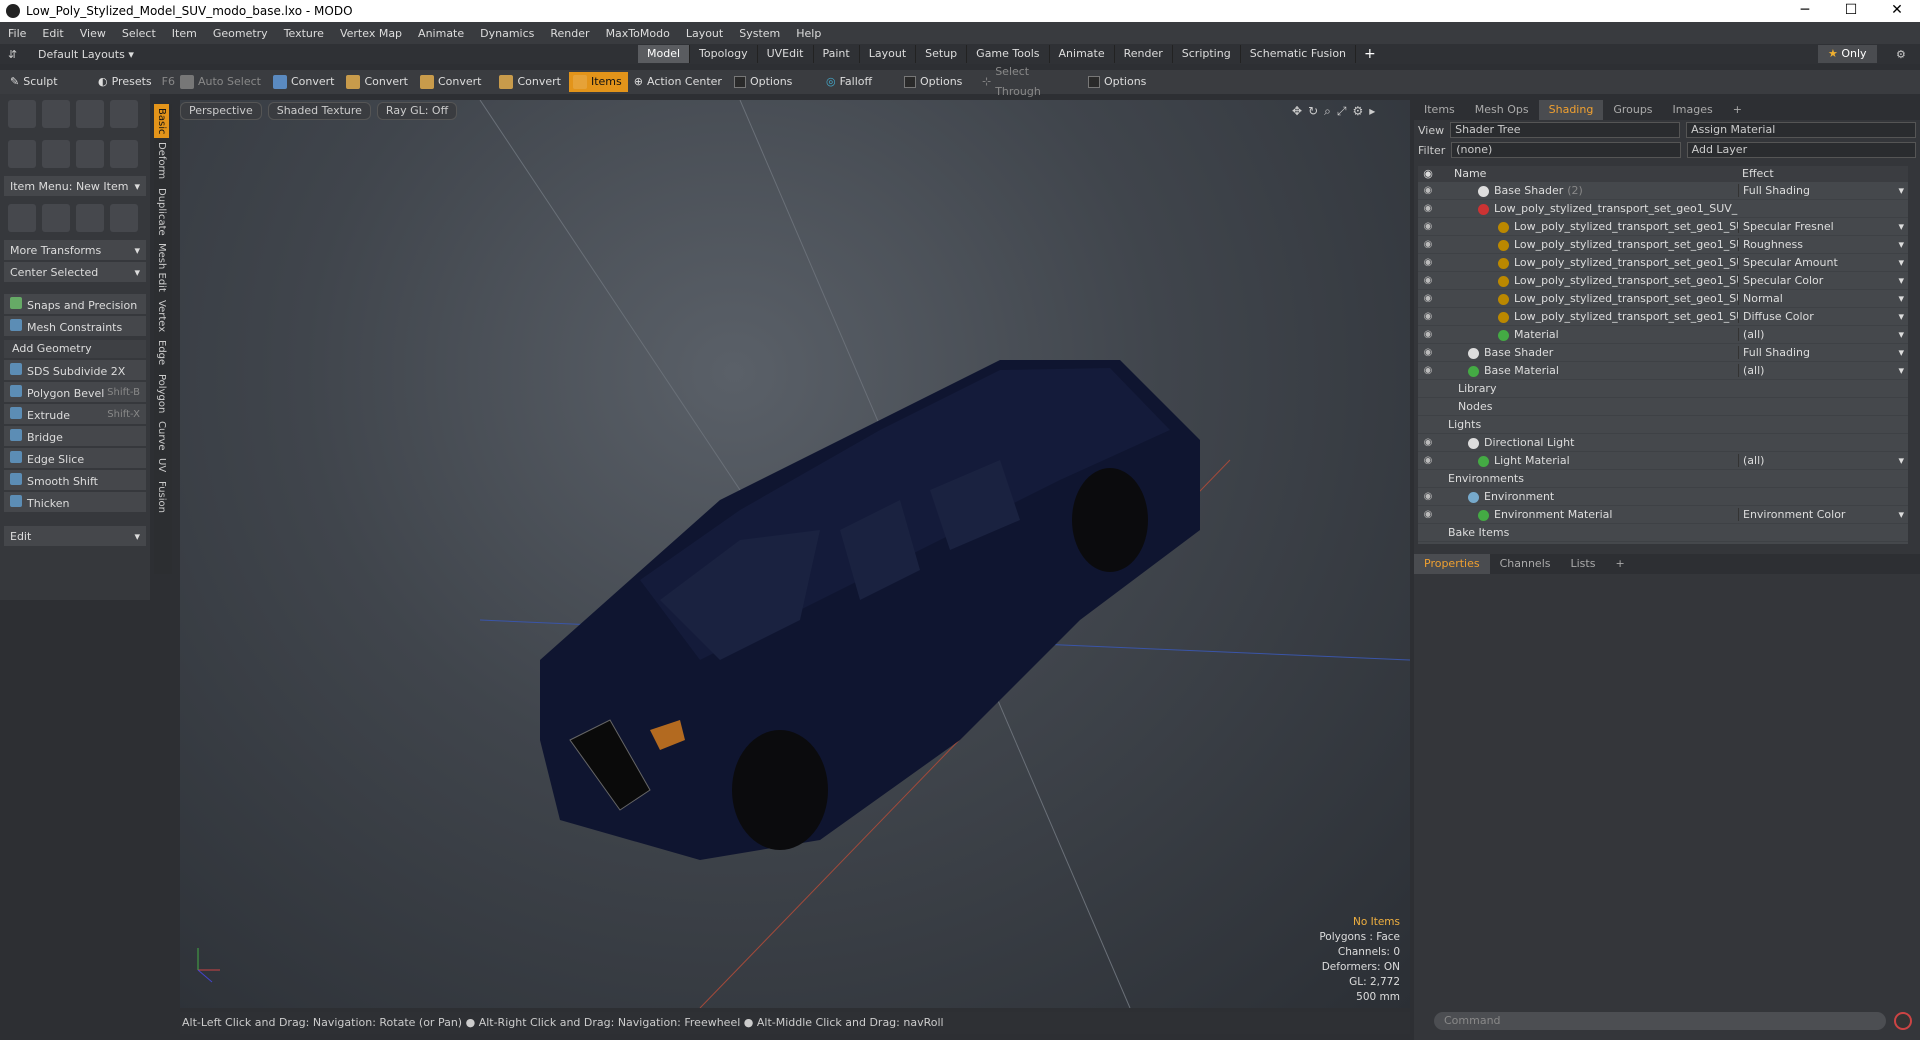 The height and width of the screenshot is (1040, 1920). What do you see at coordinates (1823, 316) in the screenshot?
I see `tree-row-effect: Diffuse Color ▾` at bounding box center [1823, 316].